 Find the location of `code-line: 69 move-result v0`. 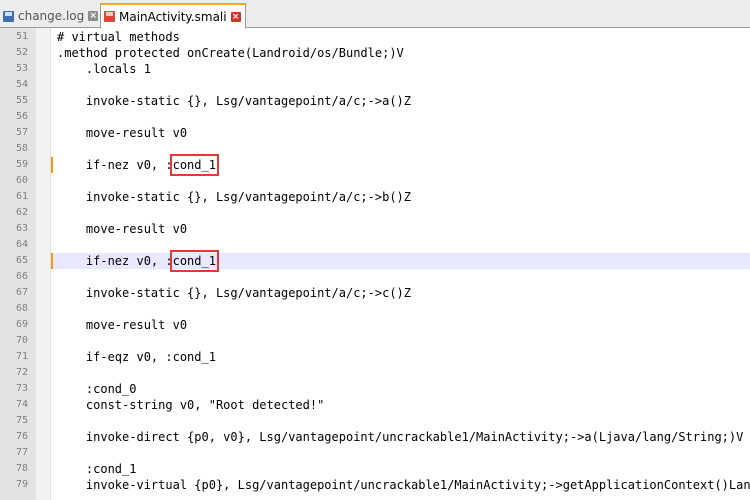

code-line: 69 move-result v0 is located at coordinates (375, 325).